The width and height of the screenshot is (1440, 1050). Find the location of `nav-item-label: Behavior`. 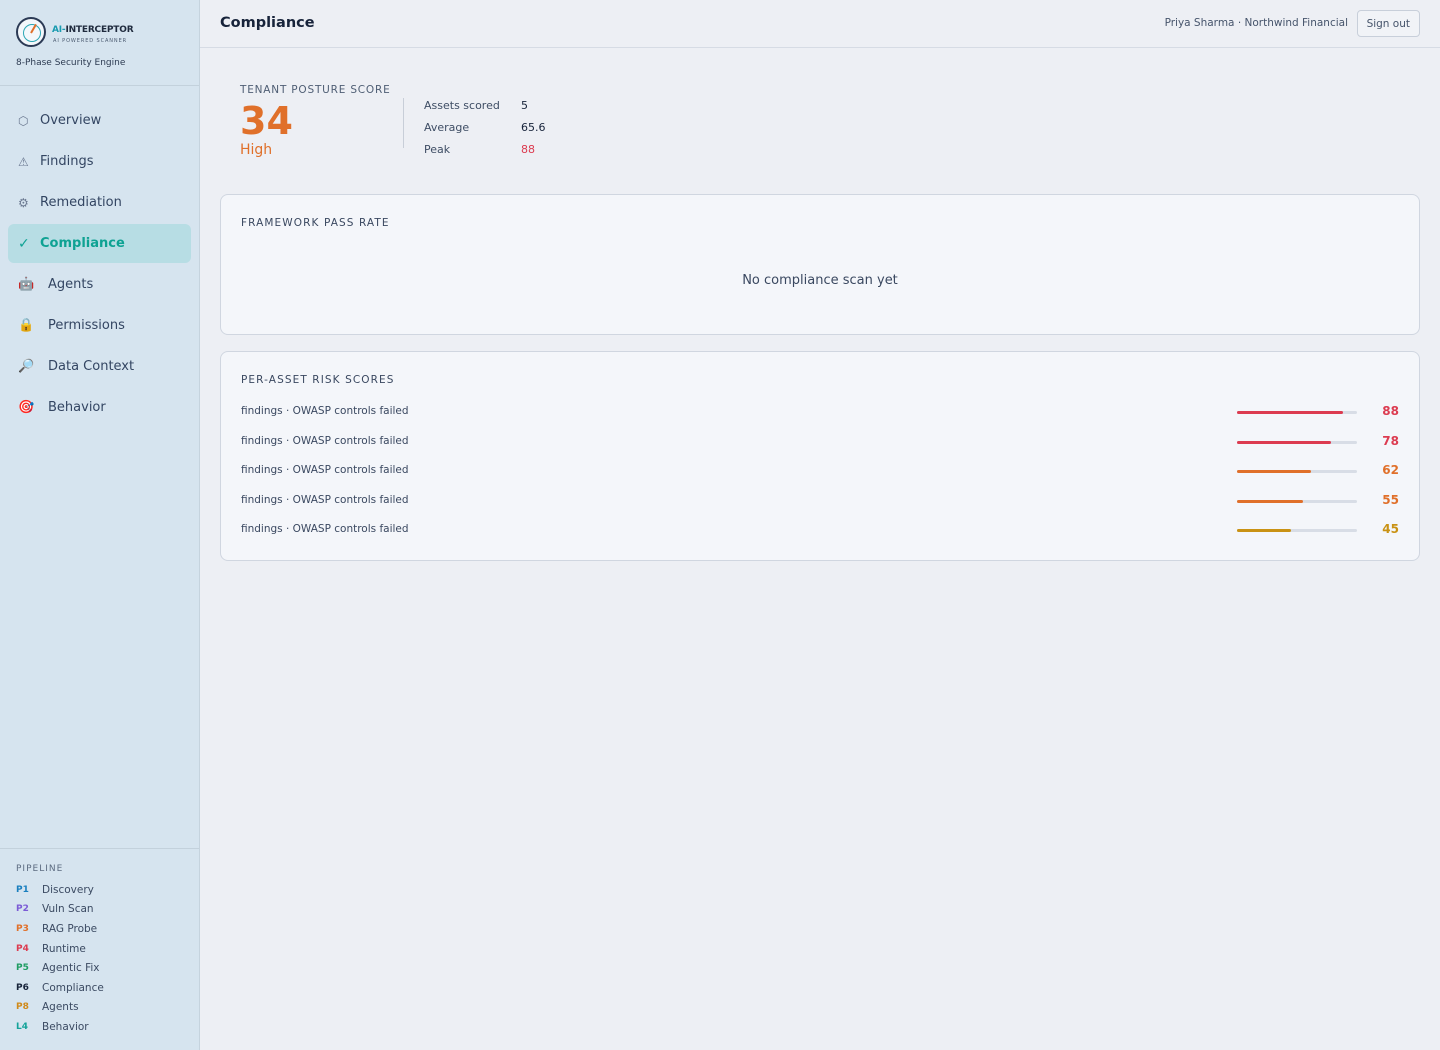

nav-item-label: Behavior is located at coordinates (77, 407).